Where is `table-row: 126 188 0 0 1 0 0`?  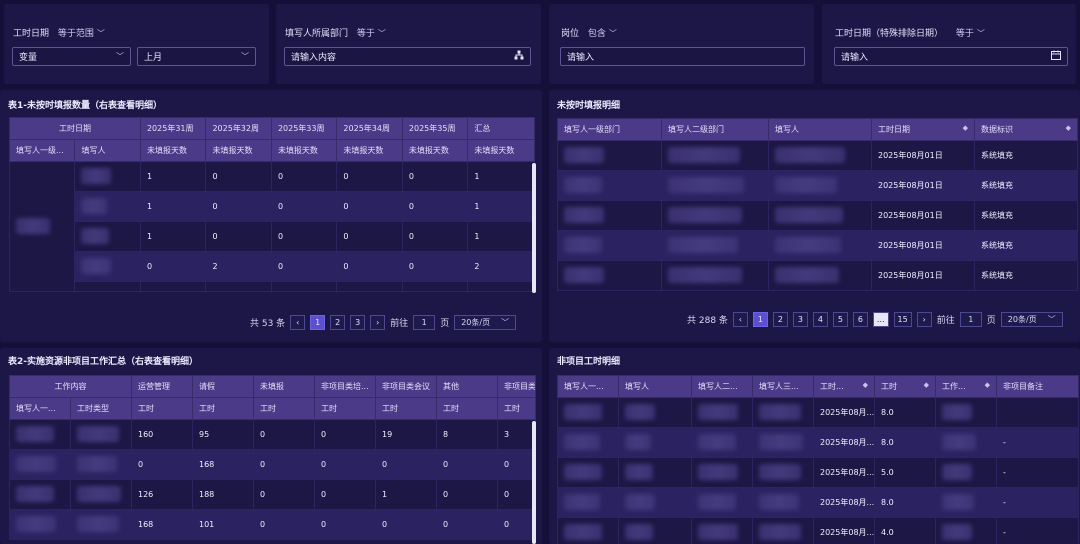 table-row: 126 188 0 0 1 0 0 is located at coordinates (272, 494).